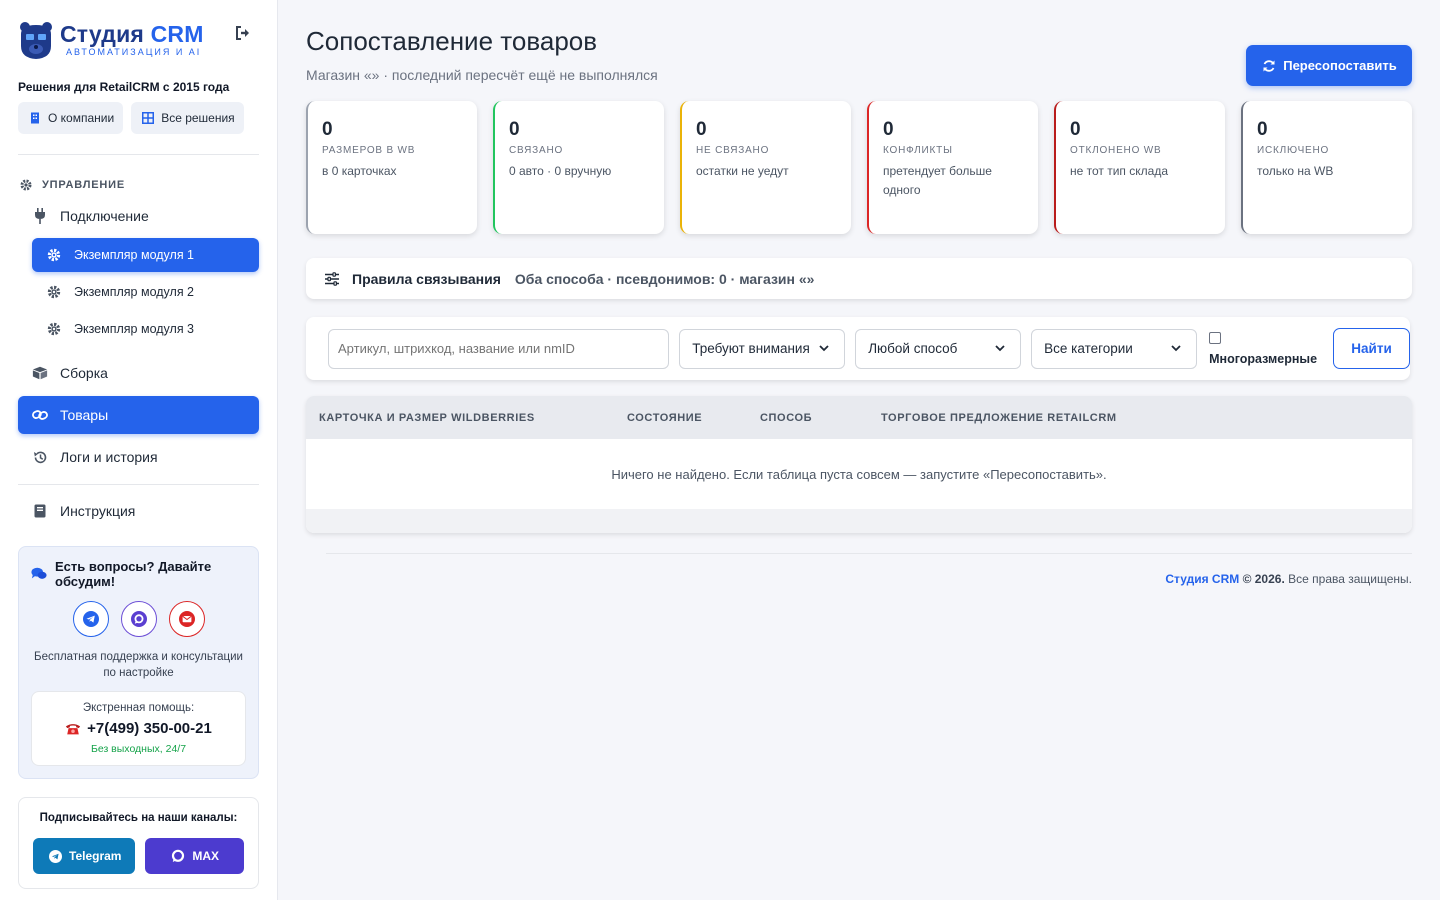 The width and height of the screenshot is (1440, 900). What do you see at coordinates (84, 415) in the screenshot?
I see `sidebar-item-products-label: Товары` at bounding box center [84, 415].